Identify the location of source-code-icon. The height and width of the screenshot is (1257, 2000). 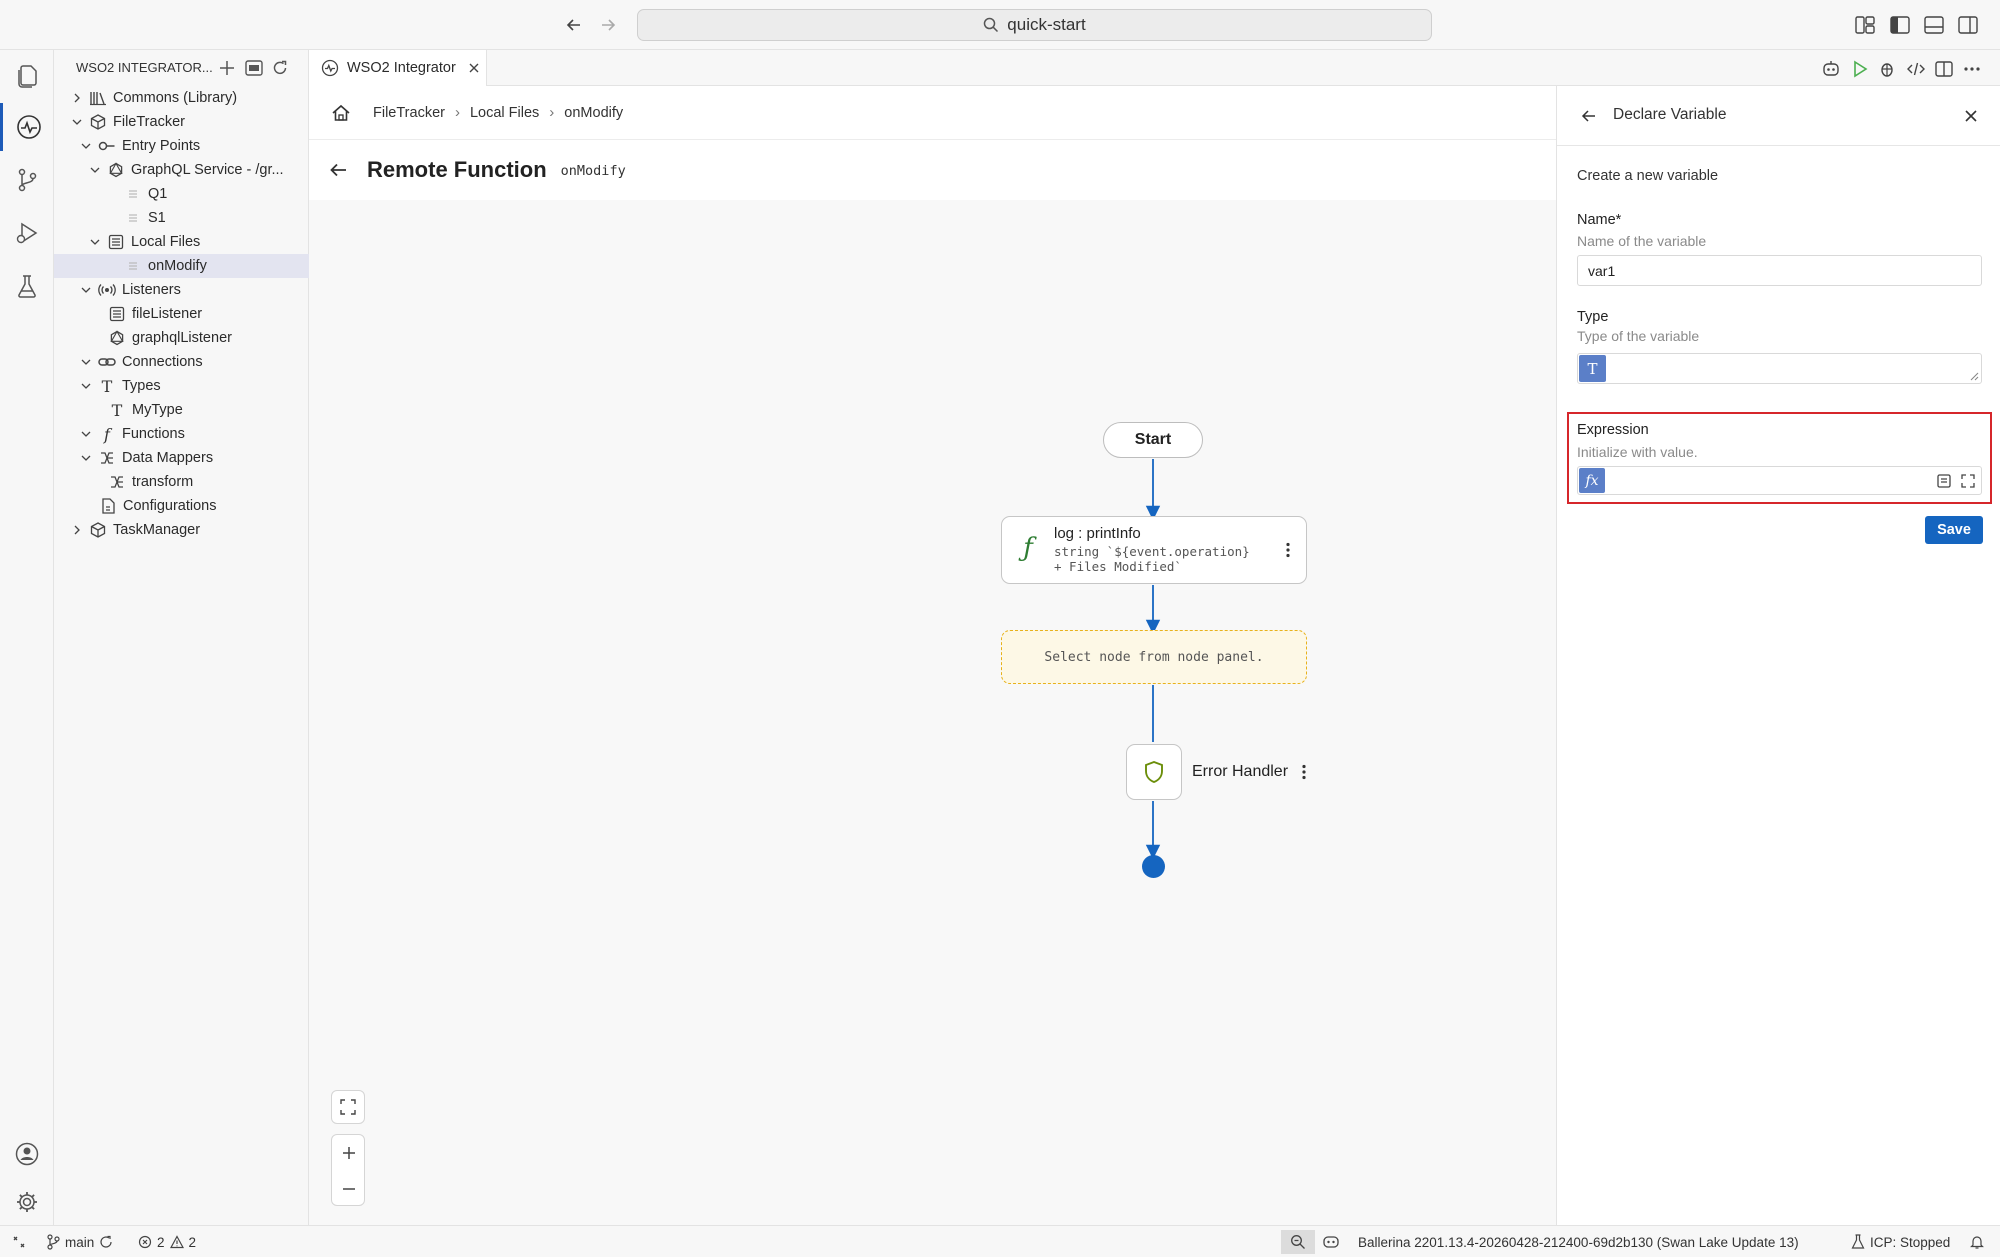
(1916, 69).